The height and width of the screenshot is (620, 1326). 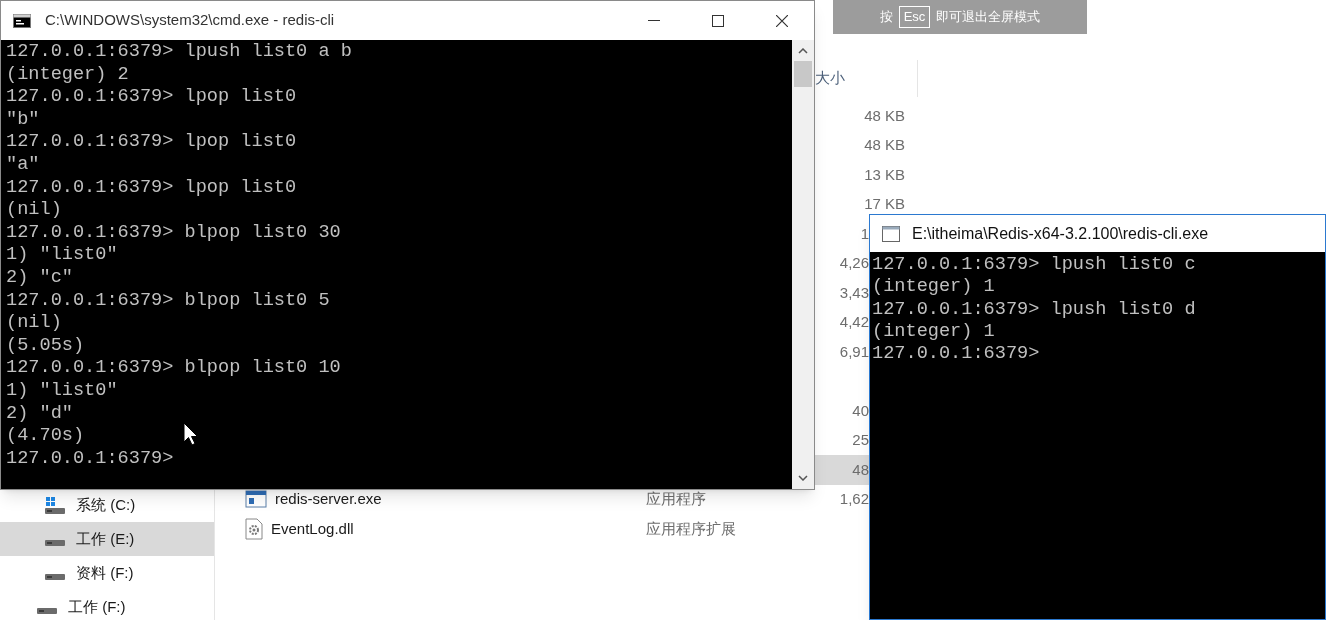 I want to click on console-line: 127.0.0.1:6379> blpop list0 5, so click(x=168, y=301).